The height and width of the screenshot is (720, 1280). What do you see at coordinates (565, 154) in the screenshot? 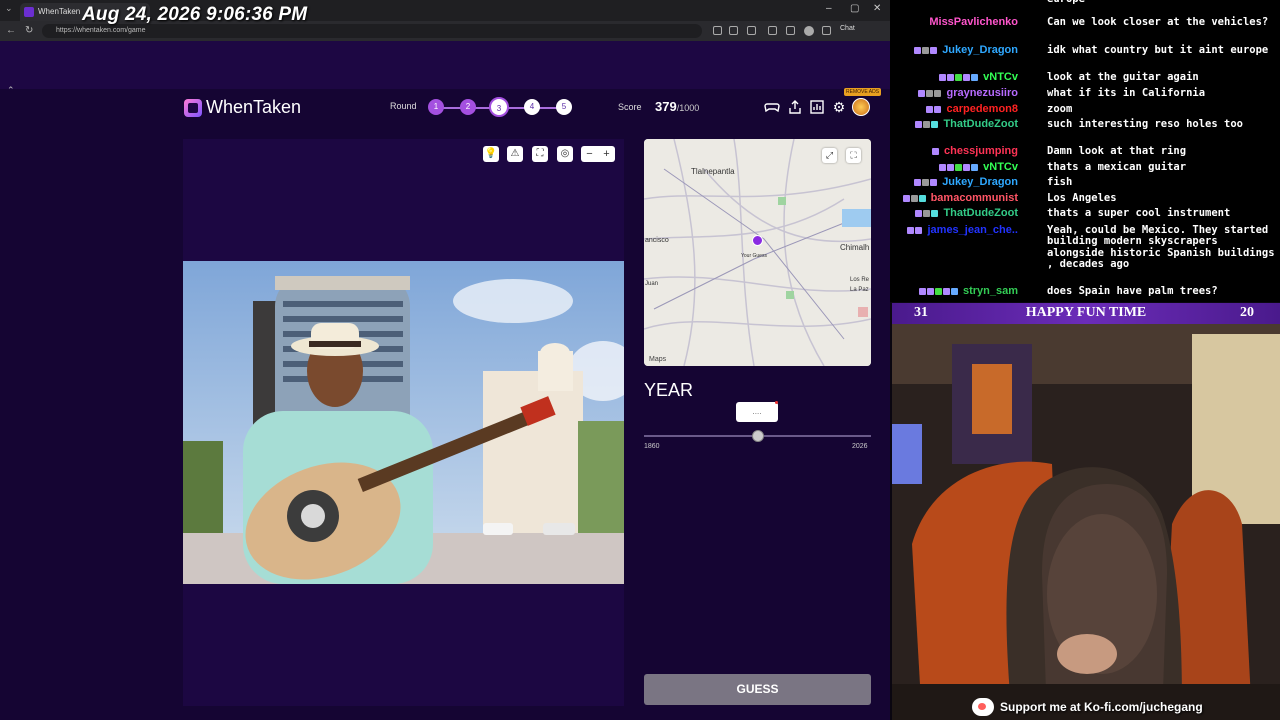
I see `focus-icon: ◎` at bounding box center [565, 154].